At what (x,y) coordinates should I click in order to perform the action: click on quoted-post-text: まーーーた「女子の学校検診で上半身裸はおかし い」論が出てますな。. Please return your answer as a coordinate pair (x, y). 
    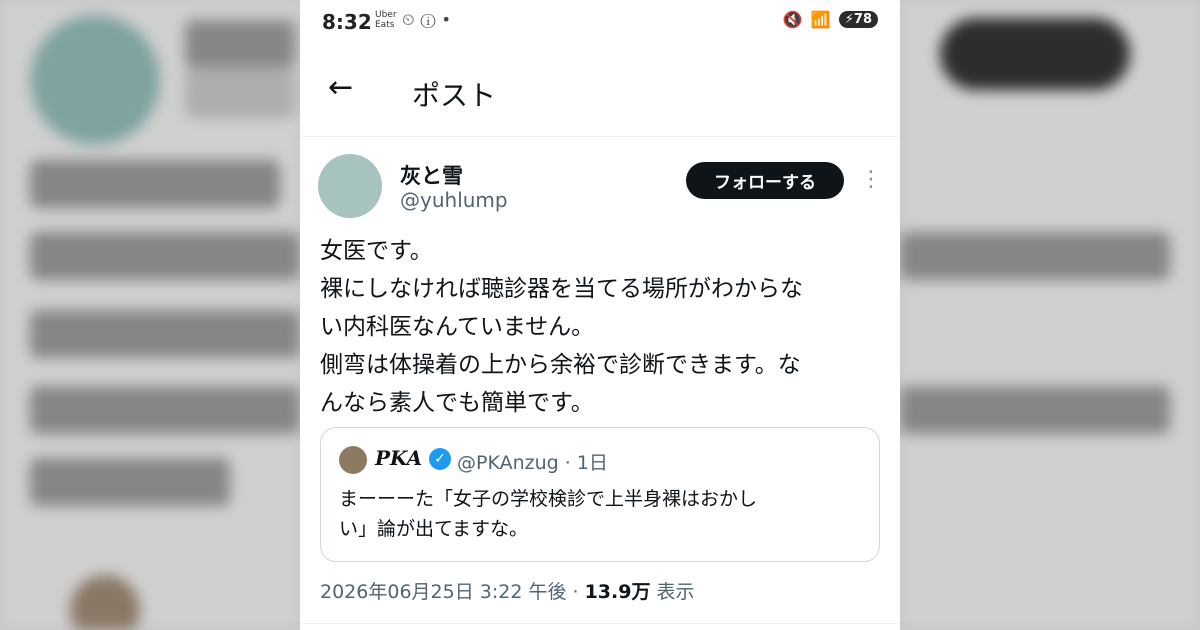
    Looking at the image, I should click on (599, 514).